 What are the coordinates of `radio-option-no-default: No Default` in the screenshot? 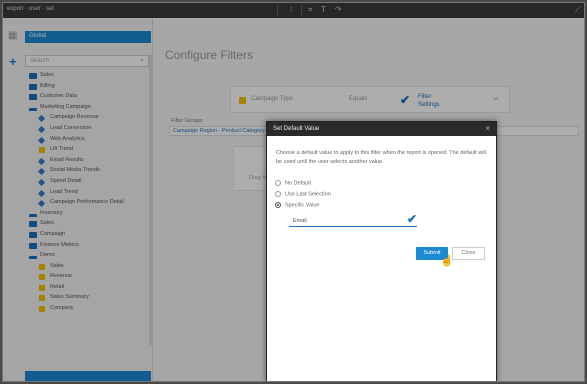 It's located at (293, 183).